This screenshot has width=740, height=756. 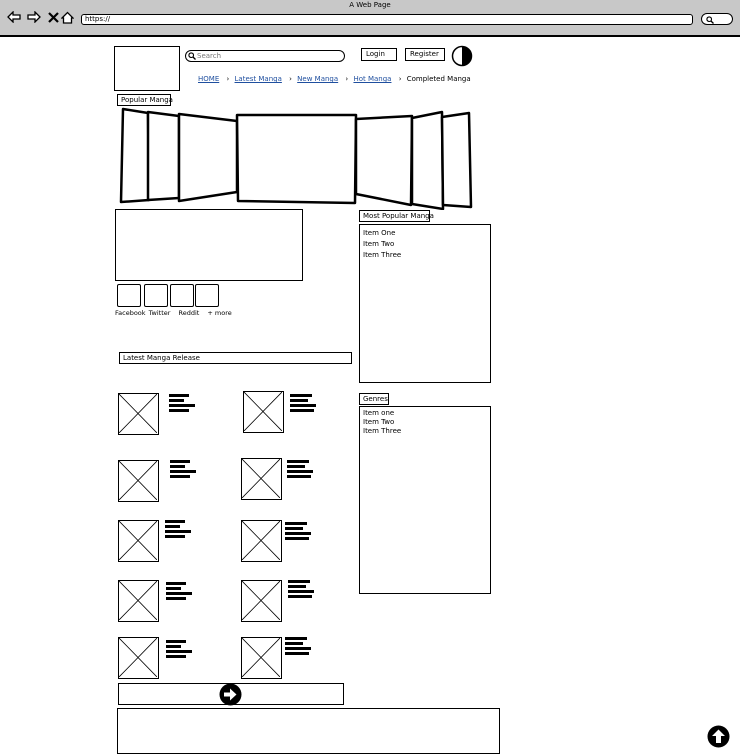 I want to click on popular-manga-carousel, so click(x=298, y=157).